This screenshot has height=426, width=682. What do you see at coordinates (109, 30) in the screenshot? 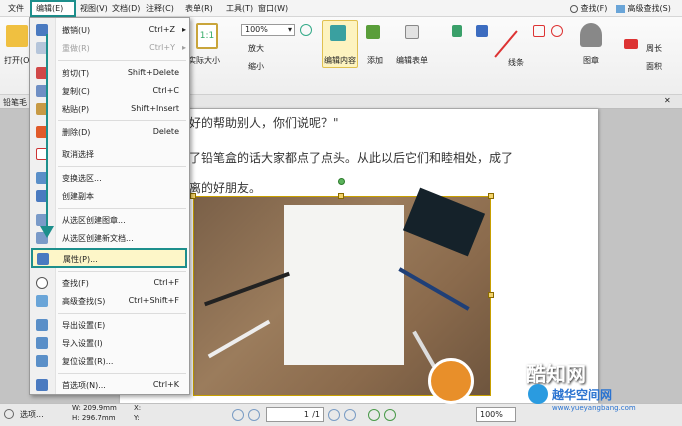
I see `menu-item-undo: 撤销(U) Ctrl+Z ▸` at bounding box center [109, 30].